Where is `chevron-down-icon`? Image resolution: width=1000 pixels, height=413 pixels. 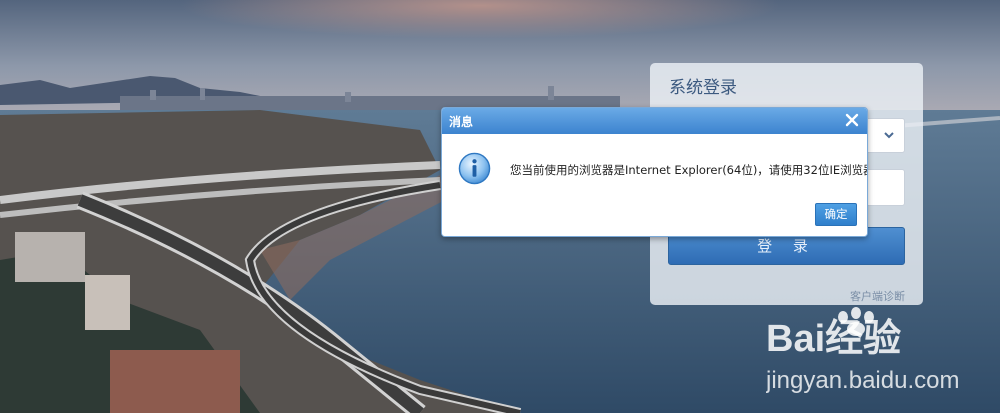 chevron-down-icon is located at coordinates (889, 135).